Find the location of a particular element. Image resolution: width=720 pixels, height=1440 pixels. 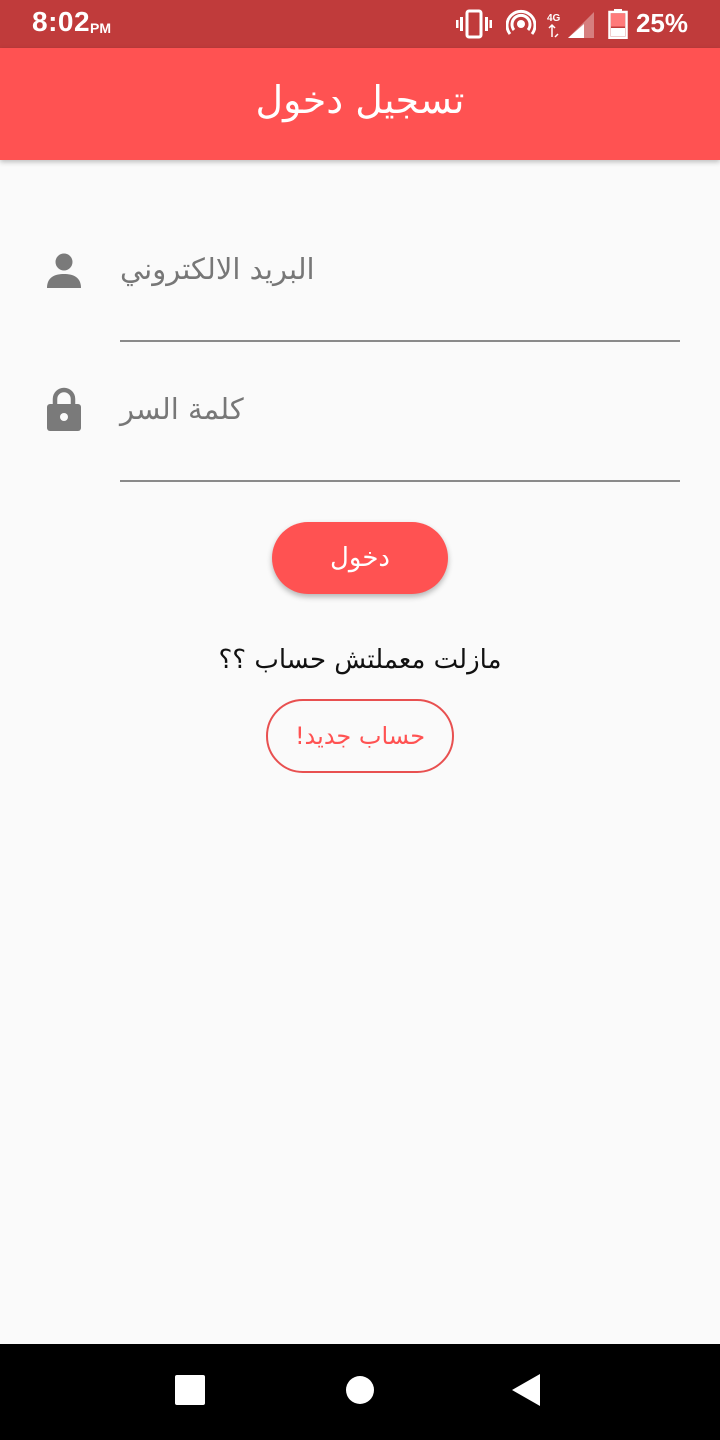

back-button is located at coordinates (526, 1392).